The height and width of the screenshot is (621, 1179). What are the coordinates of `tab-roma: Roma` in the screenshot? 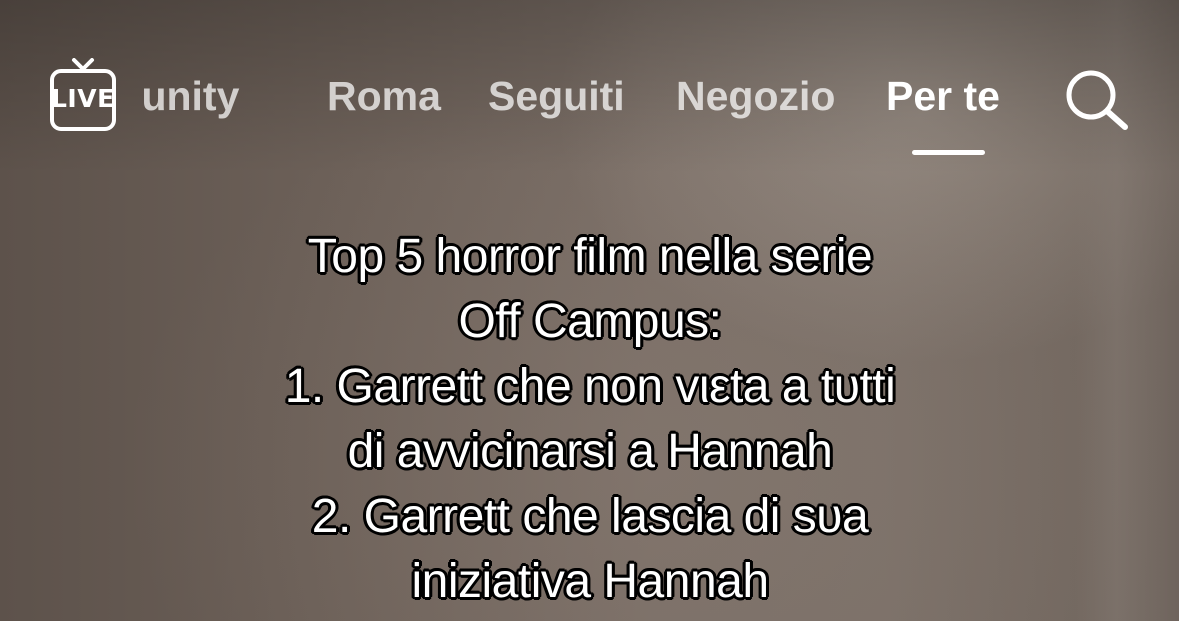 It's located at (384, 96).